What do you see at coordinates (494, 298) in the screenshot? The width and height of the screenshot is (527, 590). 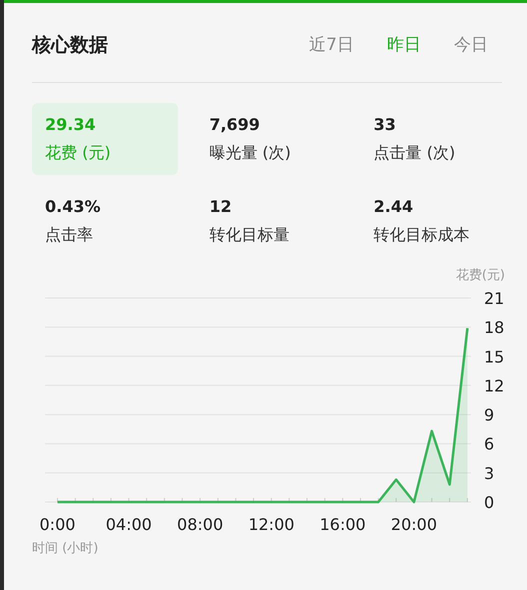 I see `y-tick-label: 21` at bounding box center [494, 298].